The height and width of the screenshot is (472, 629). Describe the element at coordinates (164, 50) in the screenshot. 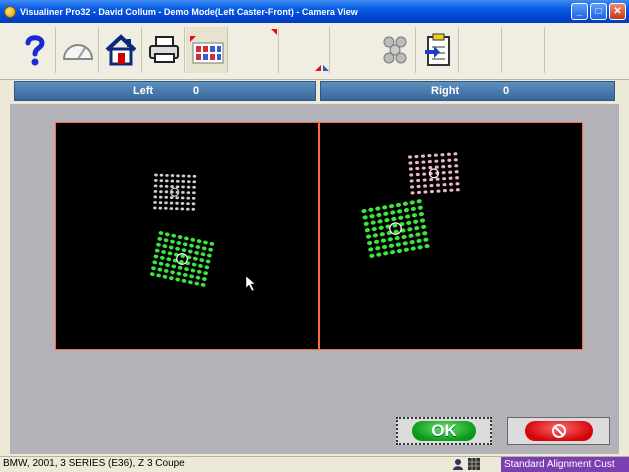

I see `print-button` at that location.